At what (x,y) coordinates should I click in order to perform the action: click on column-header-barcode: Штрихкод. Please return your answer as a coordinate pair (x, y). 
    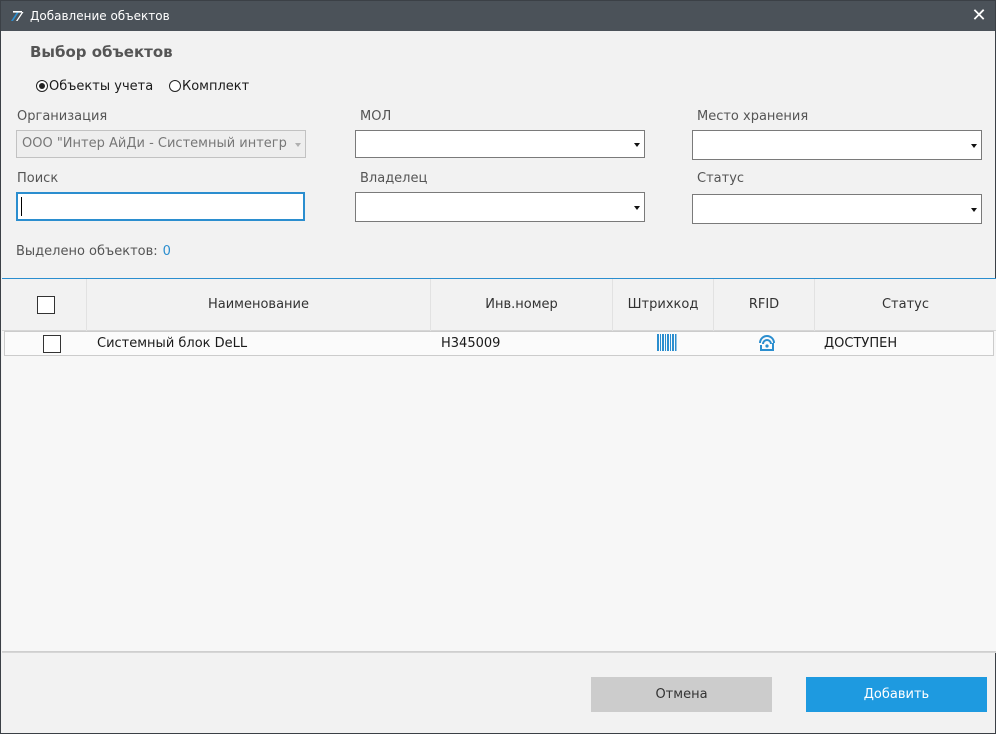
    Looking at the image, I should click on (663, 305).